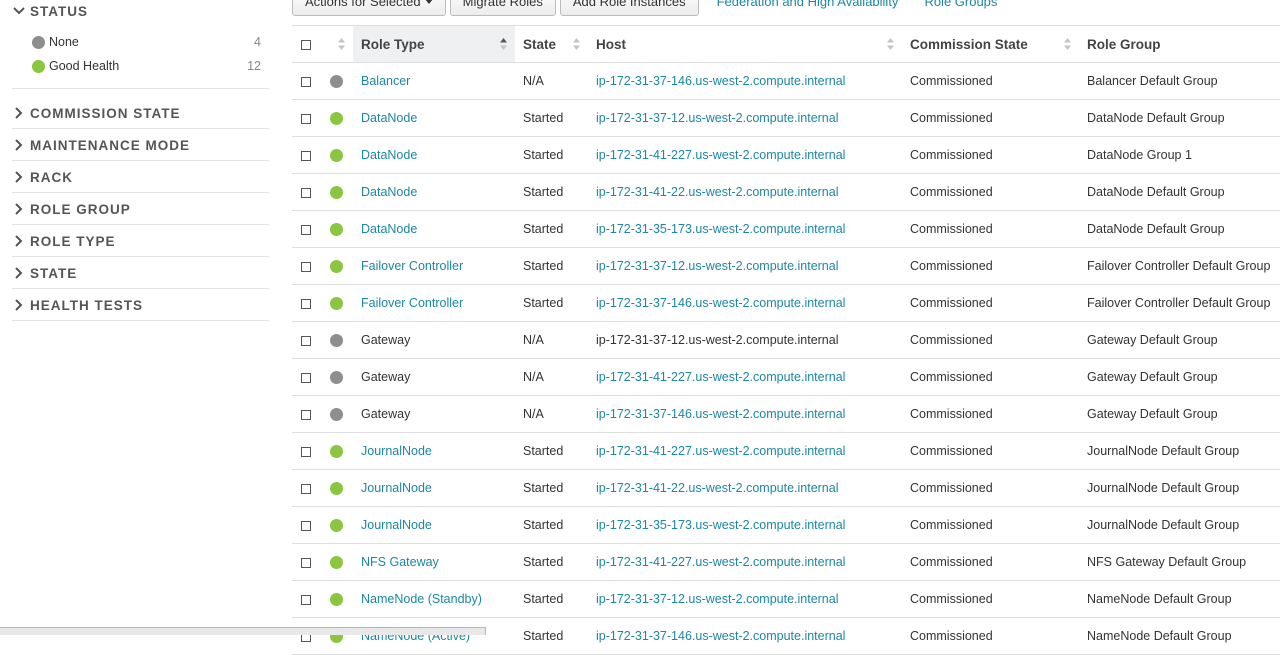  What do you see at coordinates (140, 209) in the screenshot?
I see `facet-role-group: ROLE GROUP` at bounding box center [140, 209].